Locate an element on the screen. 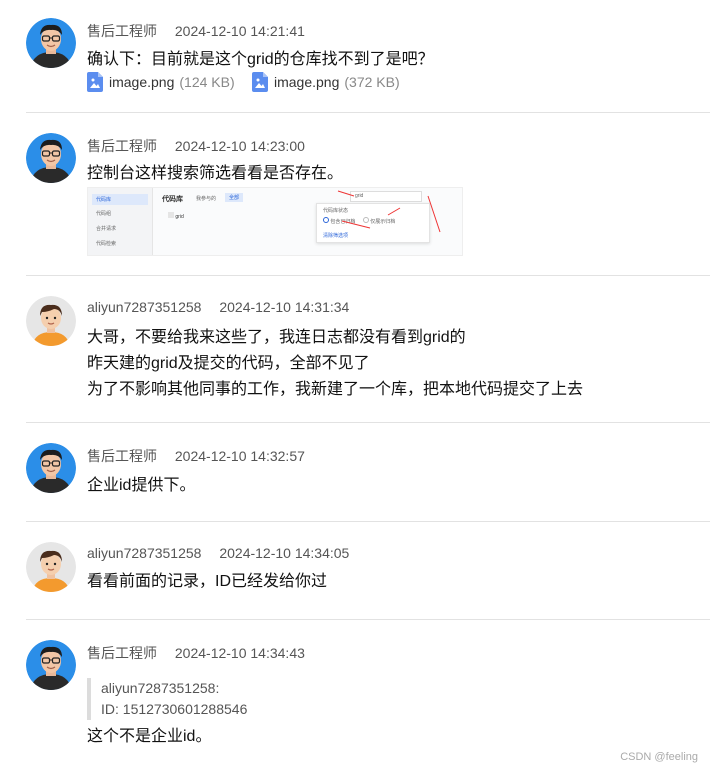  message-header: 售后工程师 2024-12-10 14:34:43 is located at coordinates (196, 653).